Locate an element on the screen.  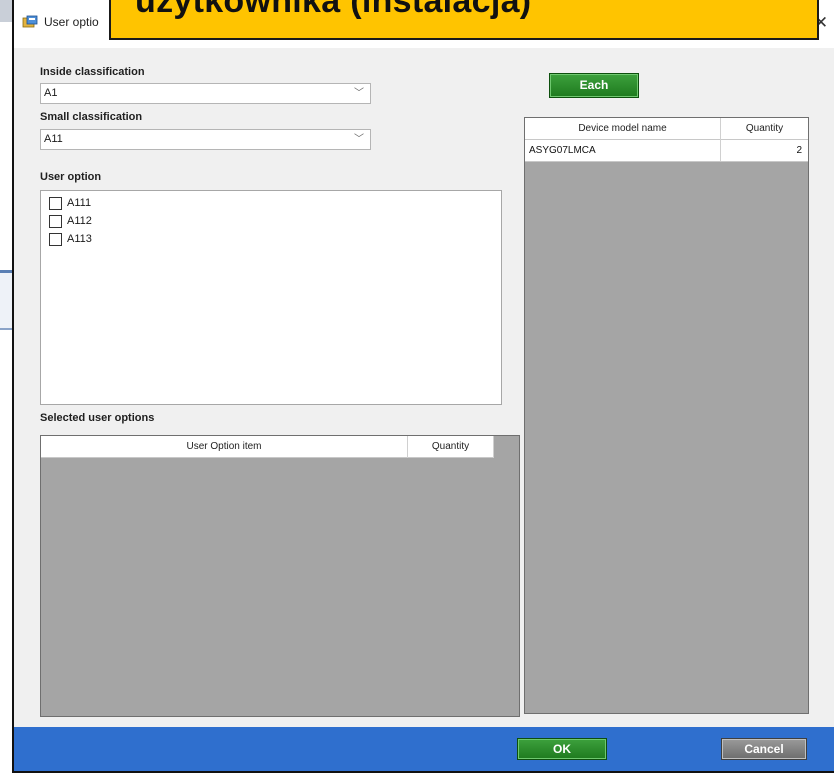
ok-button: OK is located at coordinates (562, 749).